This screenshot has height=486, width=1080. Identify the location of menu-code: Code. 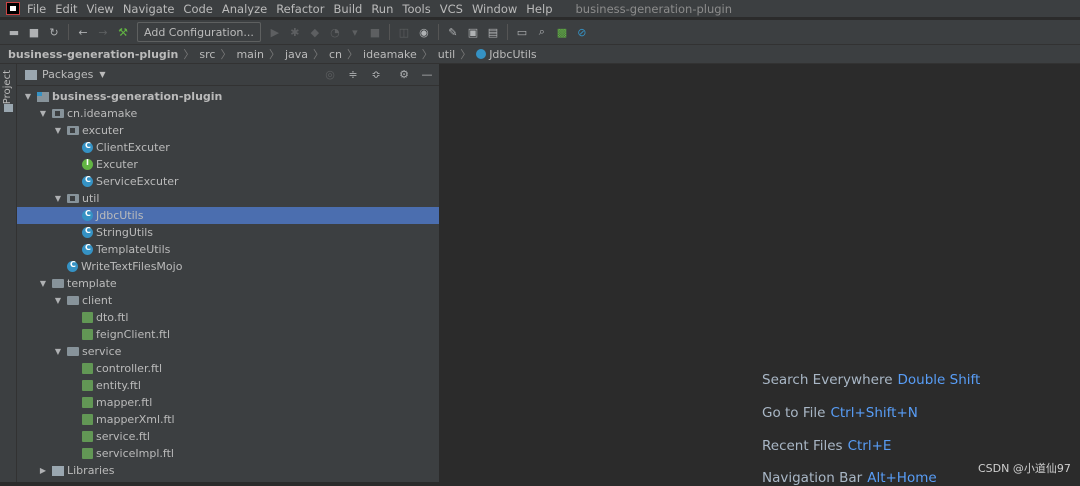
(197, 9).